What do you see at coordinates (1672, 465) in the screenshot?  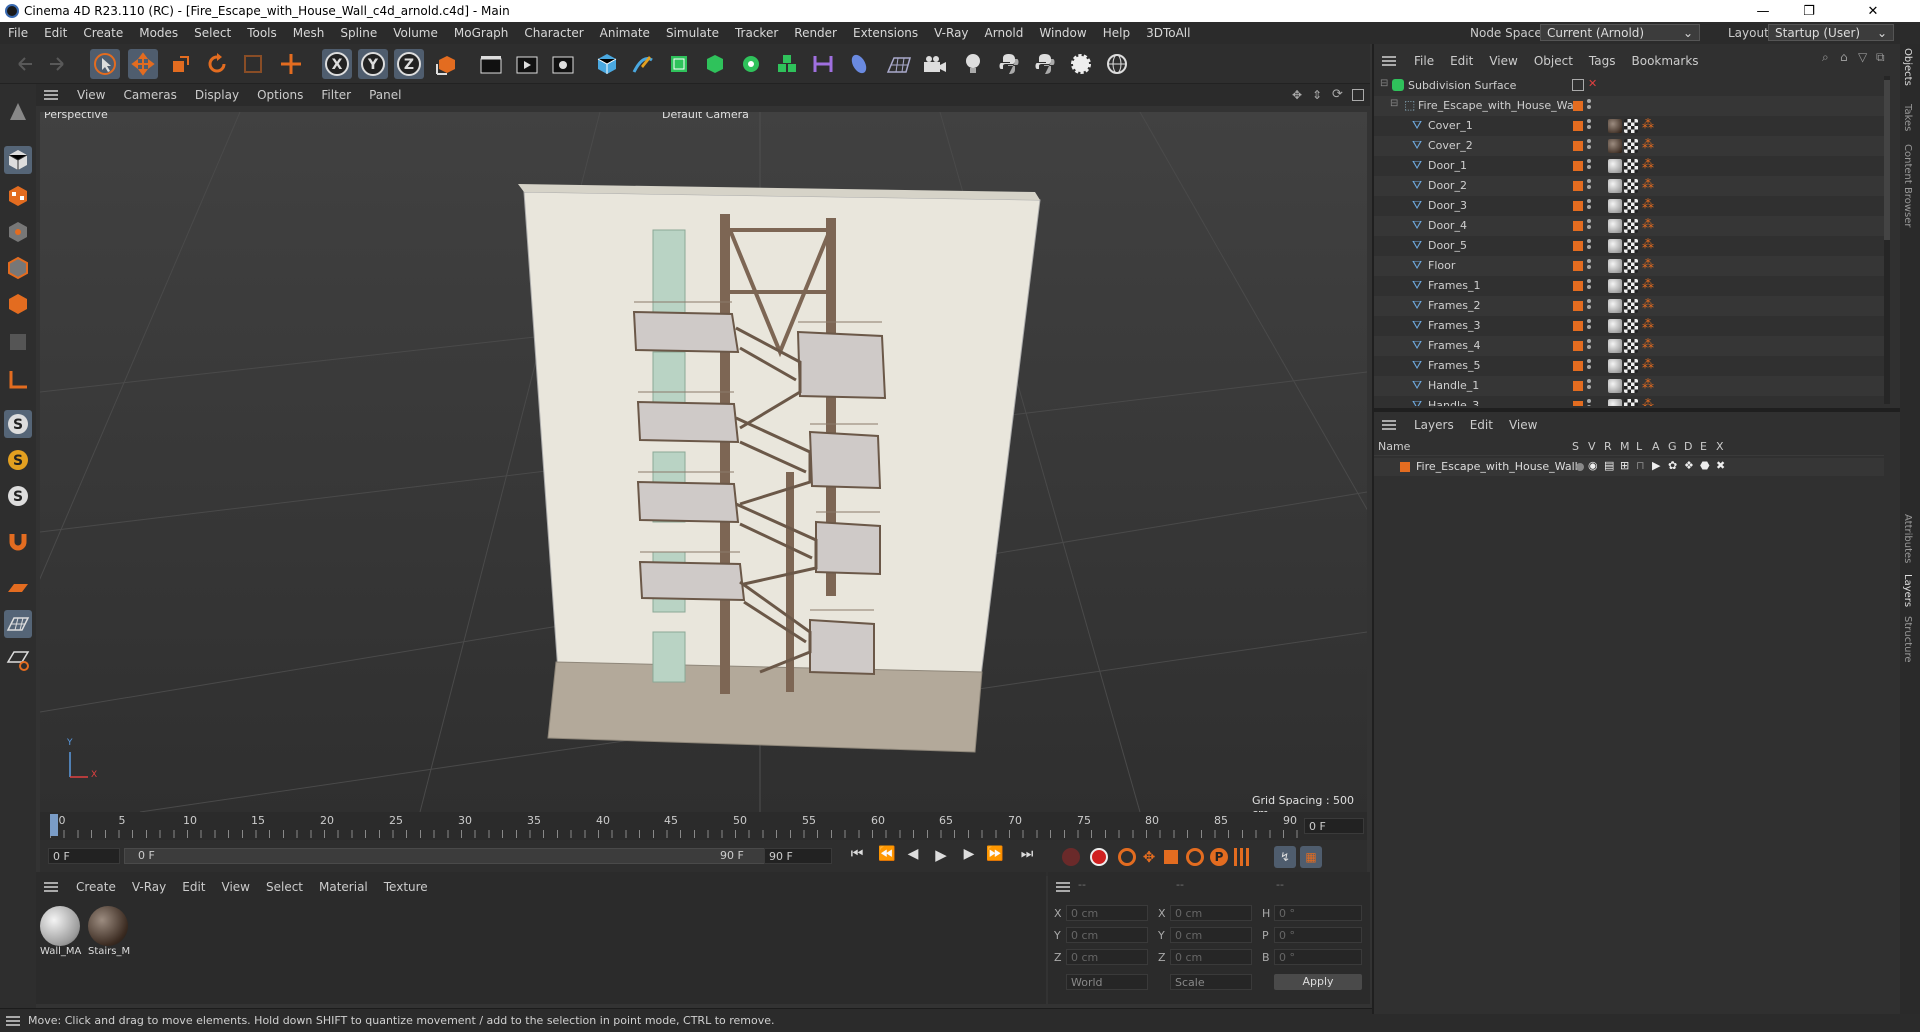 I see `generator-icon: ✿` at bounding box center [1672, 465].